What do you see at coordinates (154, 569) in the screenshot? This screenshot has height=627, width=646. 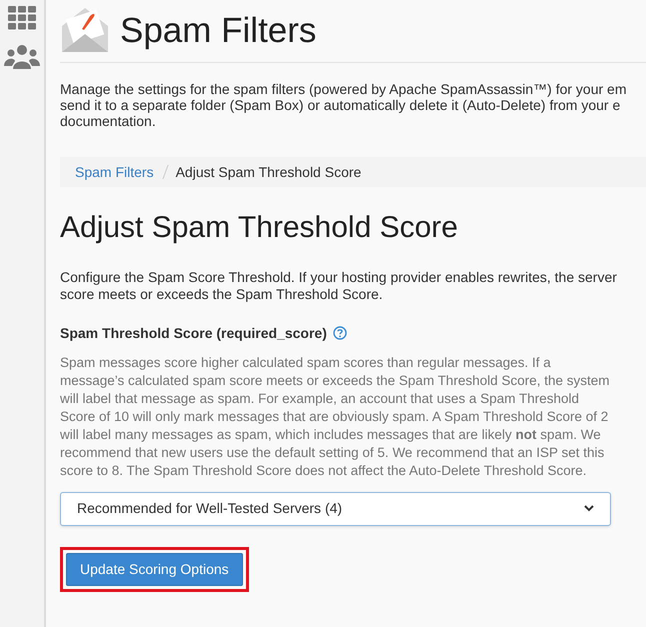 I see `update-button: Update Scoring Options` at bounding box center [154, 569].